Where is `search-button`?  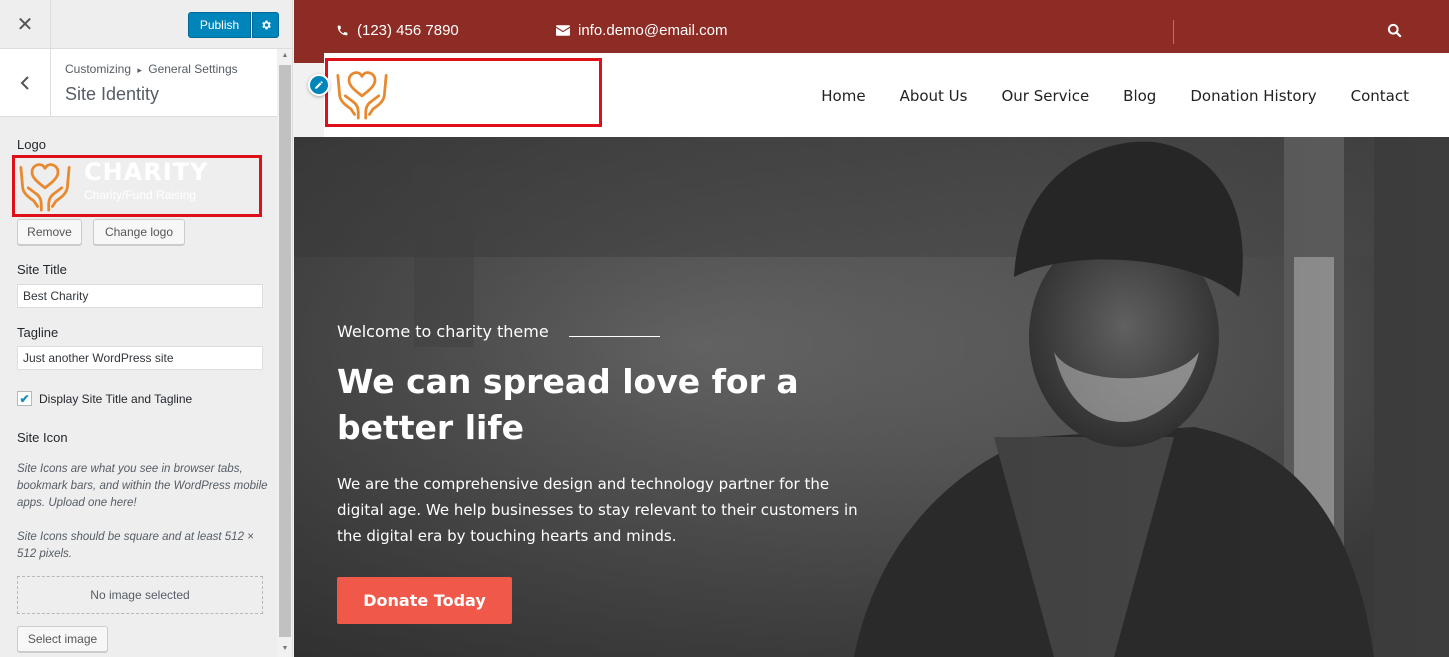
search-button is located at coordinates (1394, 32).